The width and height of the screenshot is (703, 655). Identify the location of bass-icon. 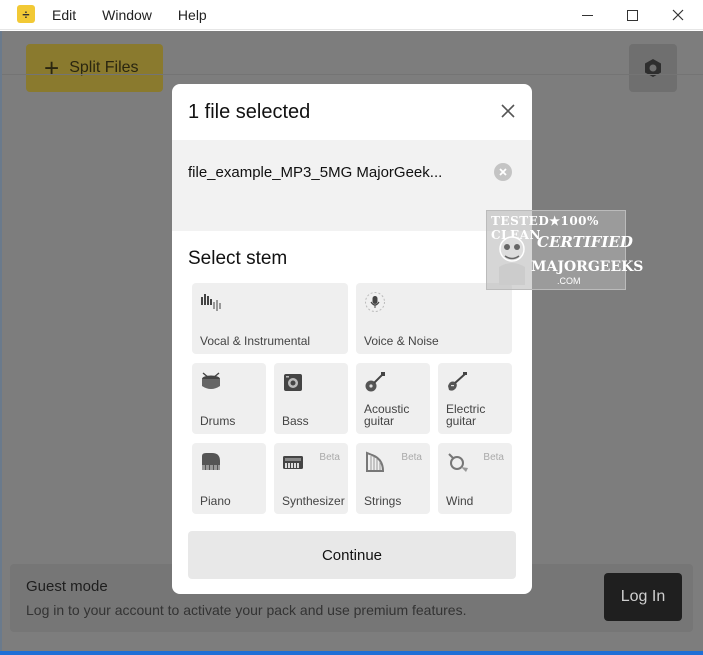
(293, 382).